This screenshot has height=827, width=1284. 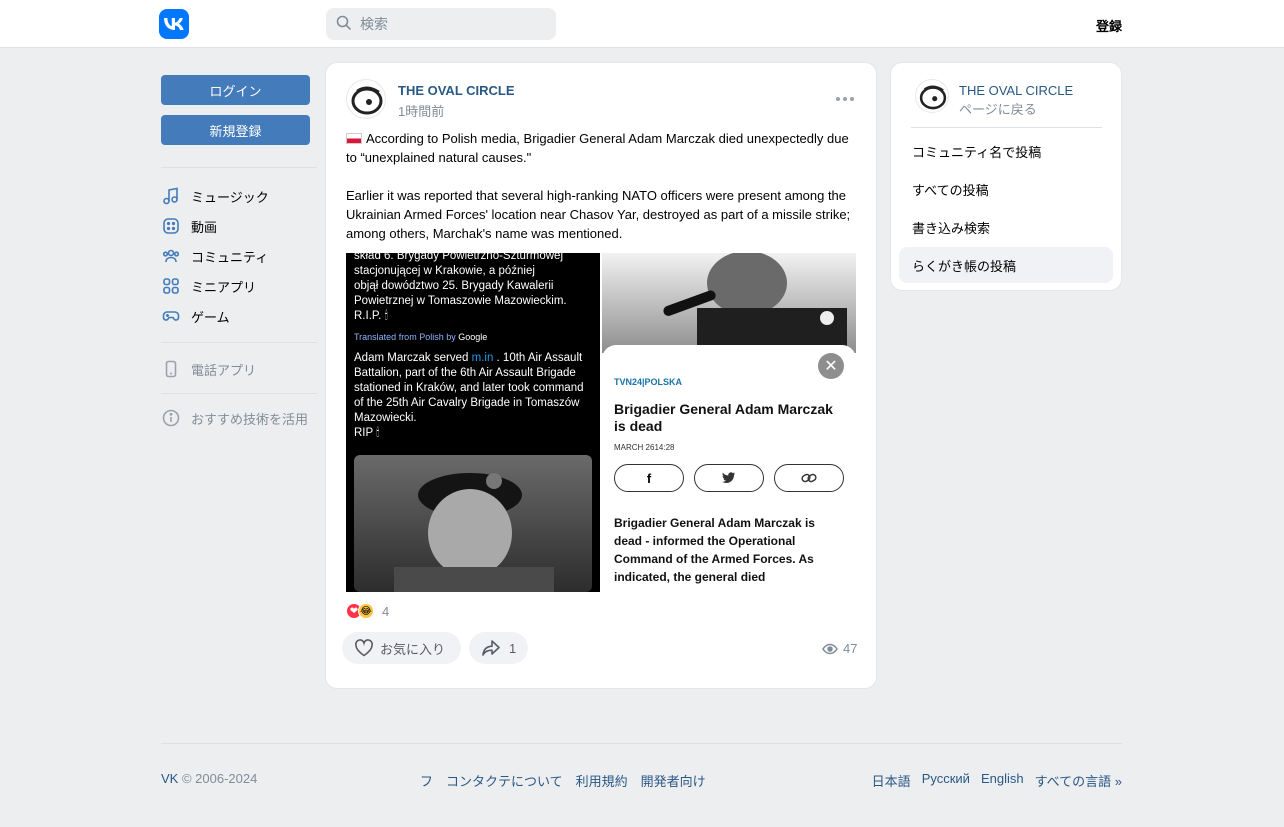 What do you see at coordinates (729, 303) in the screenshot?
I see `general-photo` at bounding box center [729, 303].